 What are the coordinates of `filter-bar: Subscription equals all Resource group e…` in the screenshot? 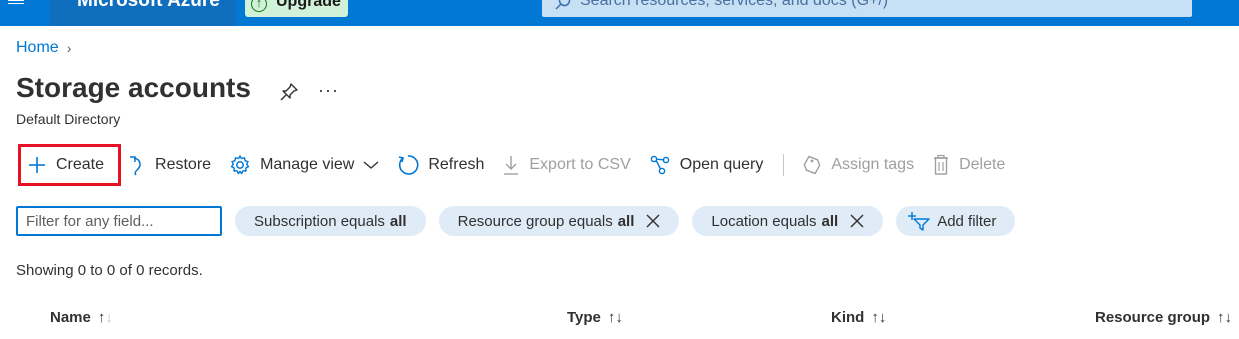 It's located at (522, 221).